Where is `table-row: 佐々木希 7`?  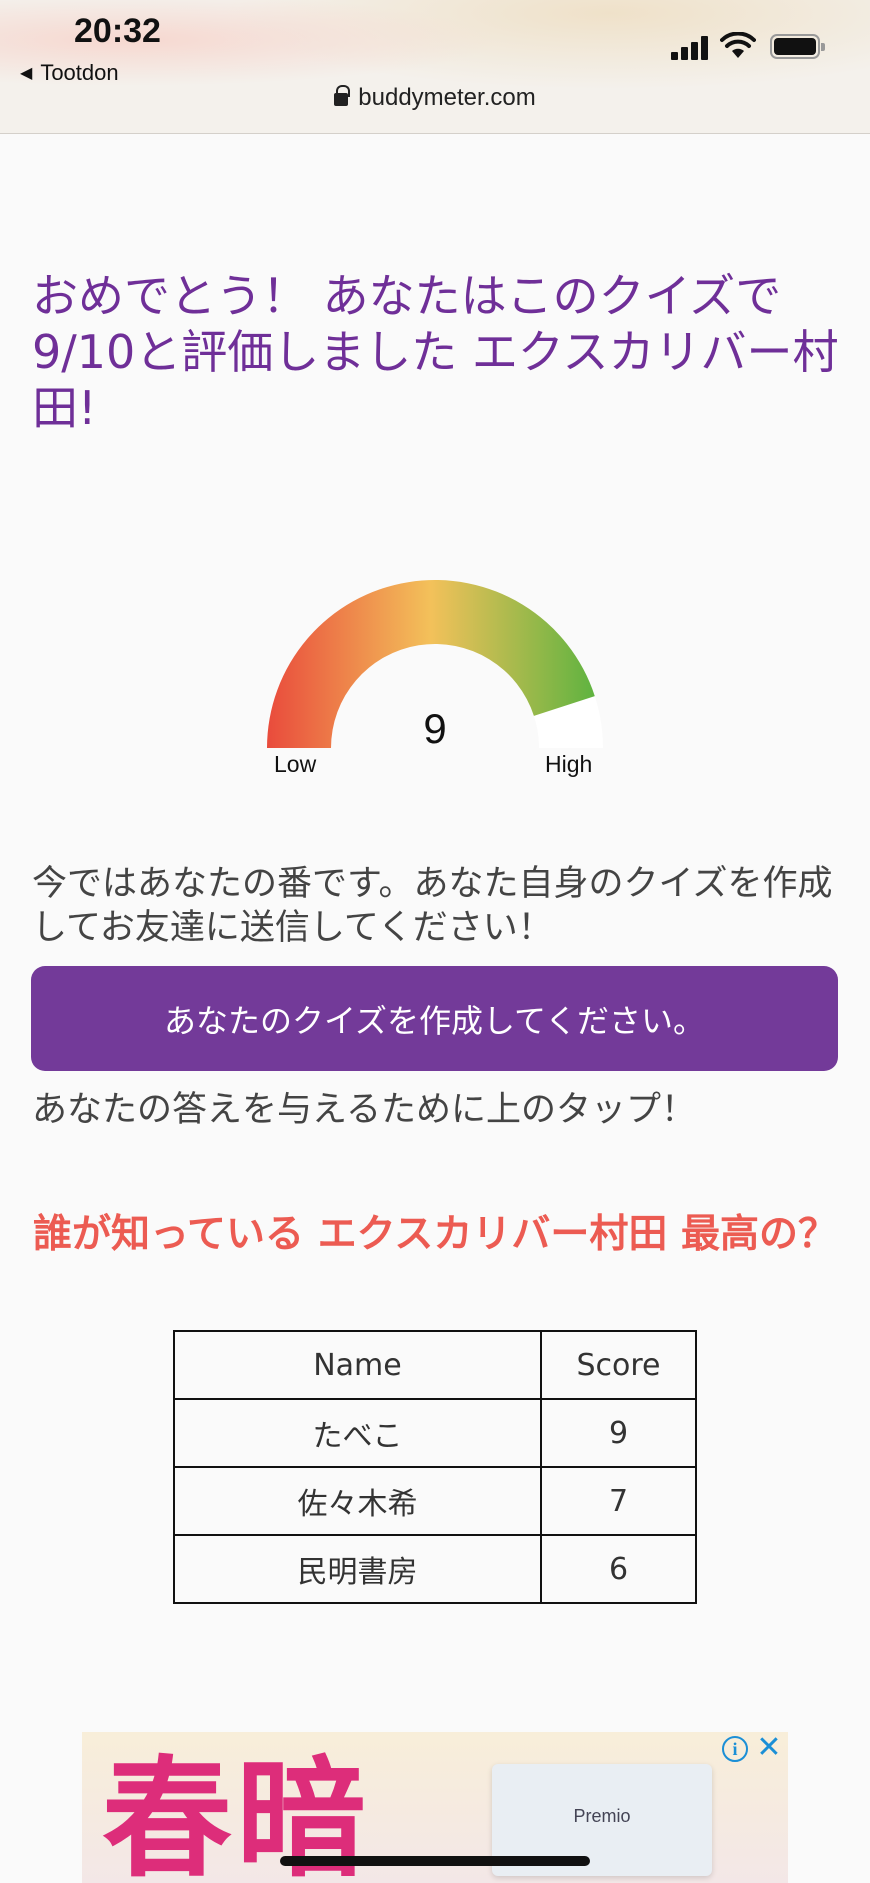 table-row: 佐々木希 7 is located at coordinates (435, 1501).